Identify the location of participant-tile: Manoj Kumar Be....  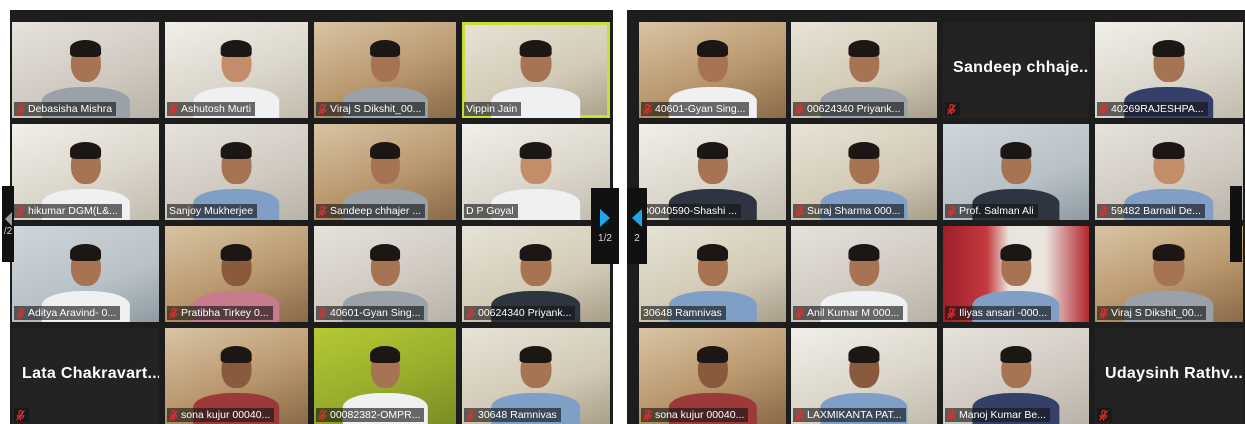
(1016, 376).